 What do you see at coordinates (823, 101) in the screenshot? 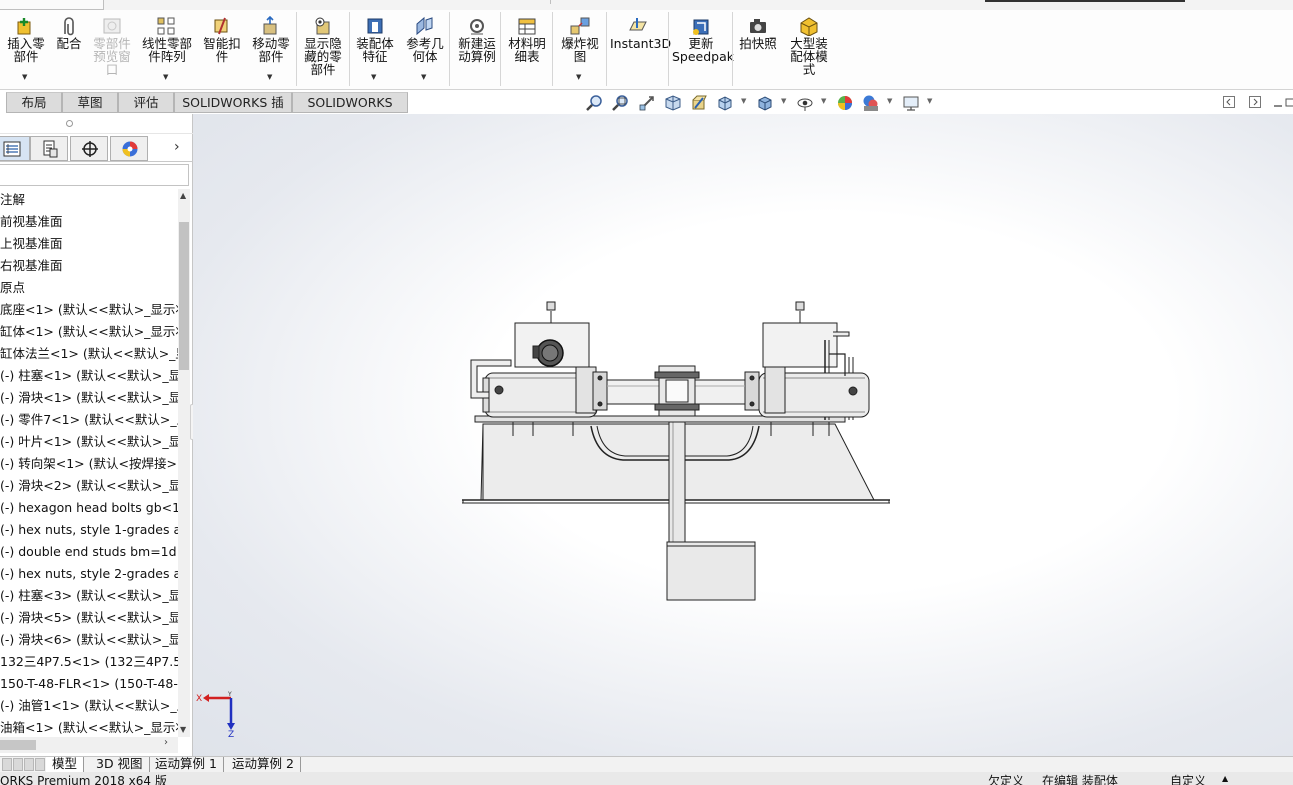
I see `hide-show-dropdown: ▼` at bounding box center [823, 101].